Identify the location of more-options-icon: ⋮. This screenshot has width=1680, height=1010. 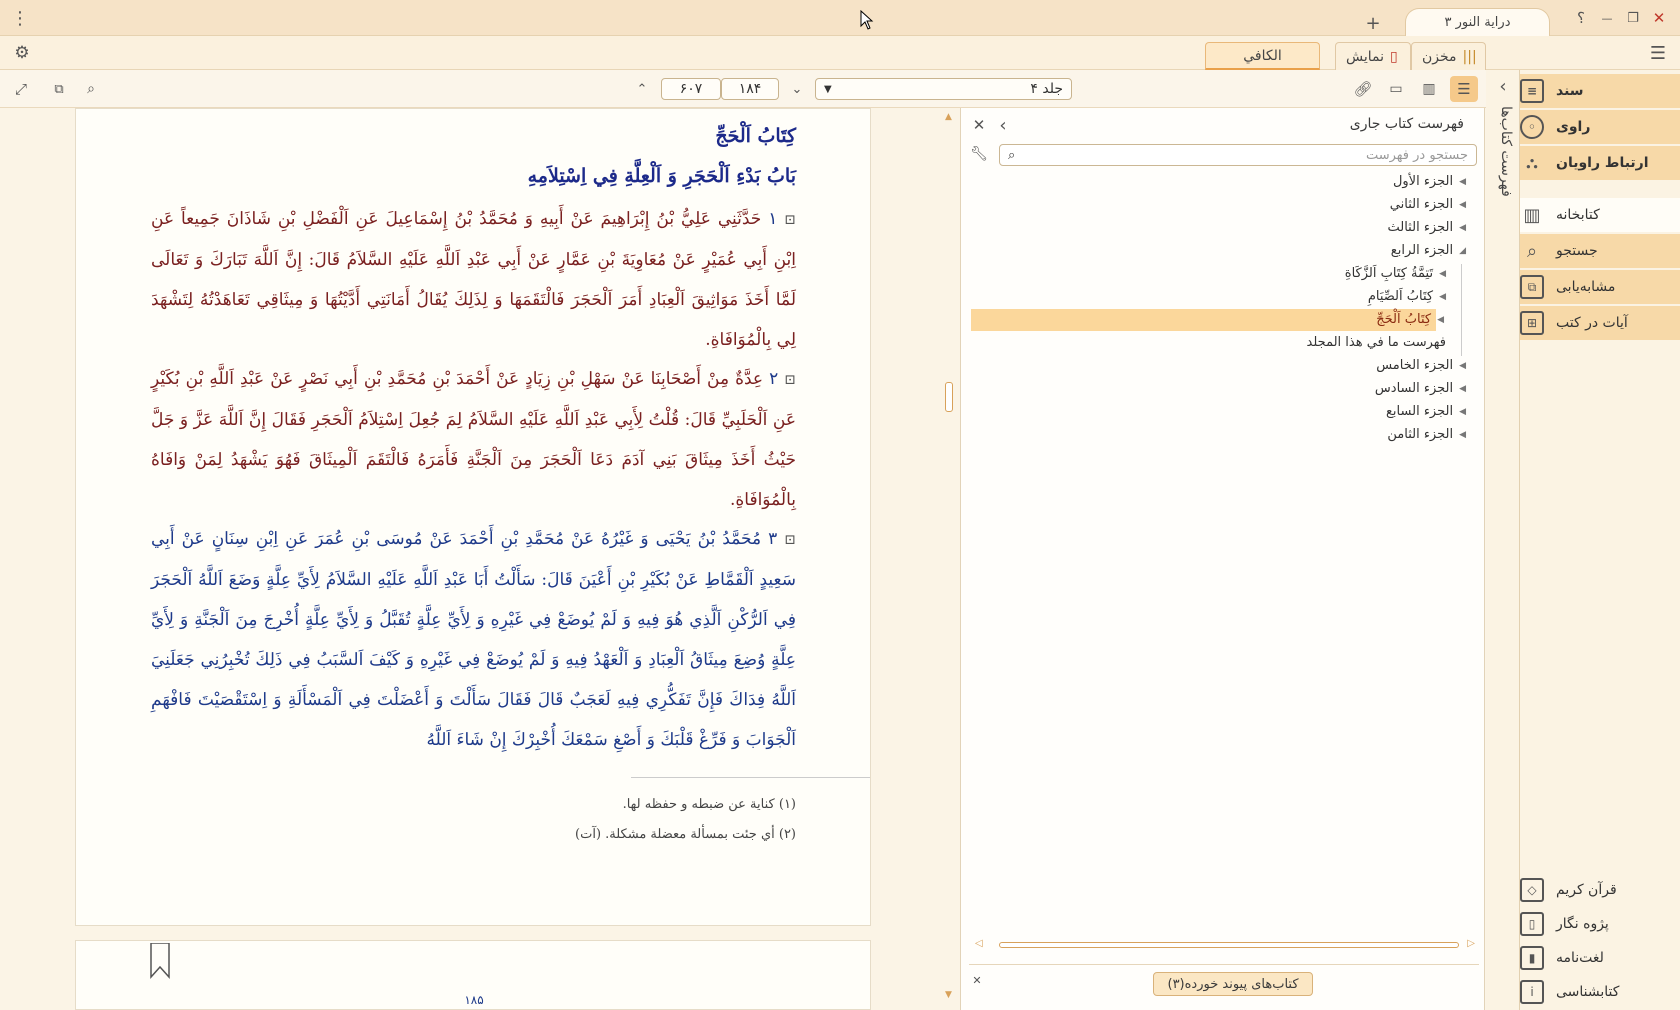
(20, 18).